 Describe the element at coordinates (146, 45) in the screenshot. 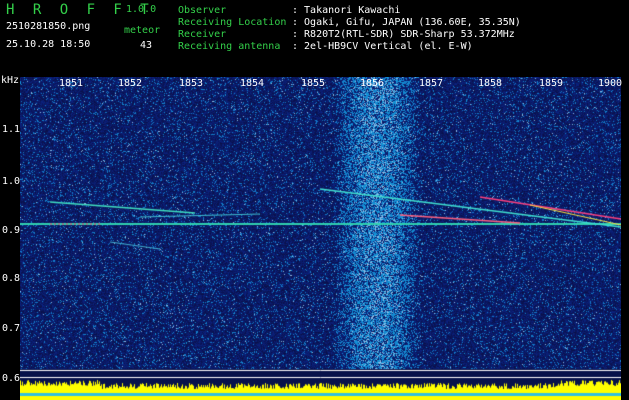

I see `meteor-count-value: 43` at that location.